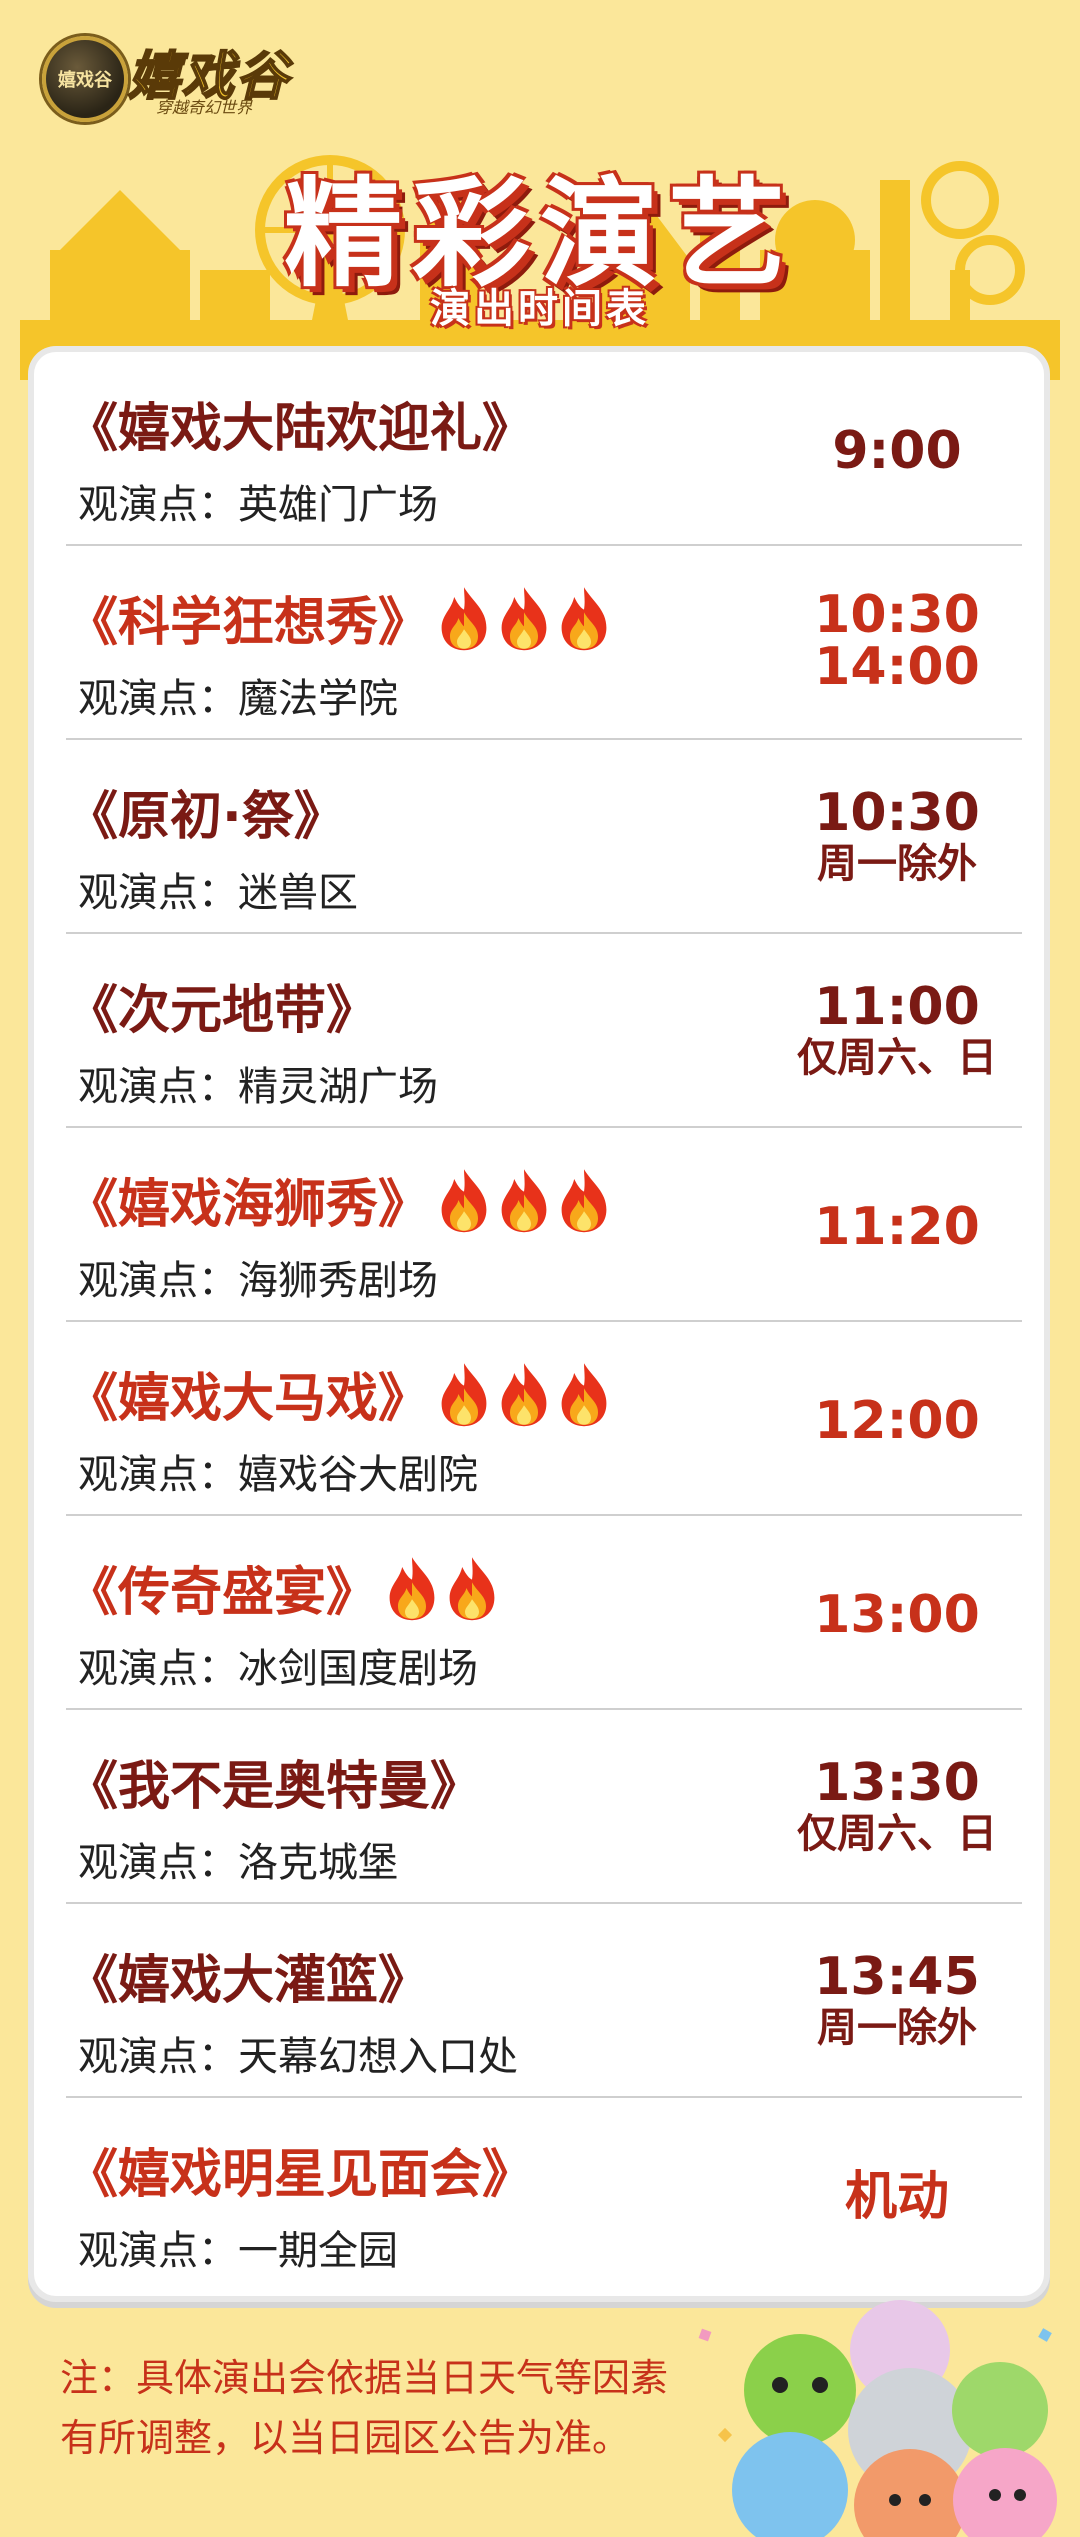 The image size is (1080, 2537). What do you see at coordinates (258, 1281) in the screenshot?
I see `show-venue: 观演点：海狮秀剧场` at bounding box center [258, 1281].